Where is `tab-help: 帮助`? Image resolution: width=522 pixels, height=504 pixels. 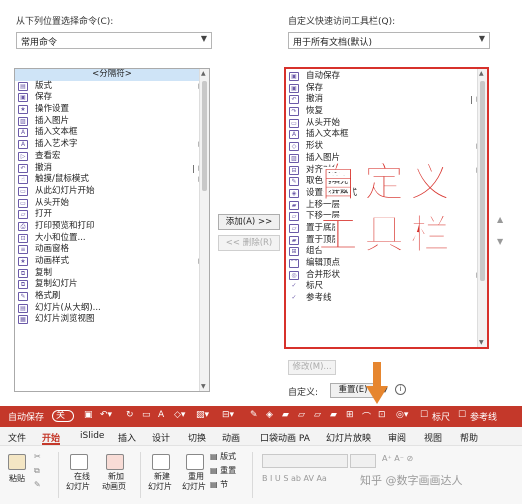
tab-help: 帮助 is located at coordinates (469, 437).